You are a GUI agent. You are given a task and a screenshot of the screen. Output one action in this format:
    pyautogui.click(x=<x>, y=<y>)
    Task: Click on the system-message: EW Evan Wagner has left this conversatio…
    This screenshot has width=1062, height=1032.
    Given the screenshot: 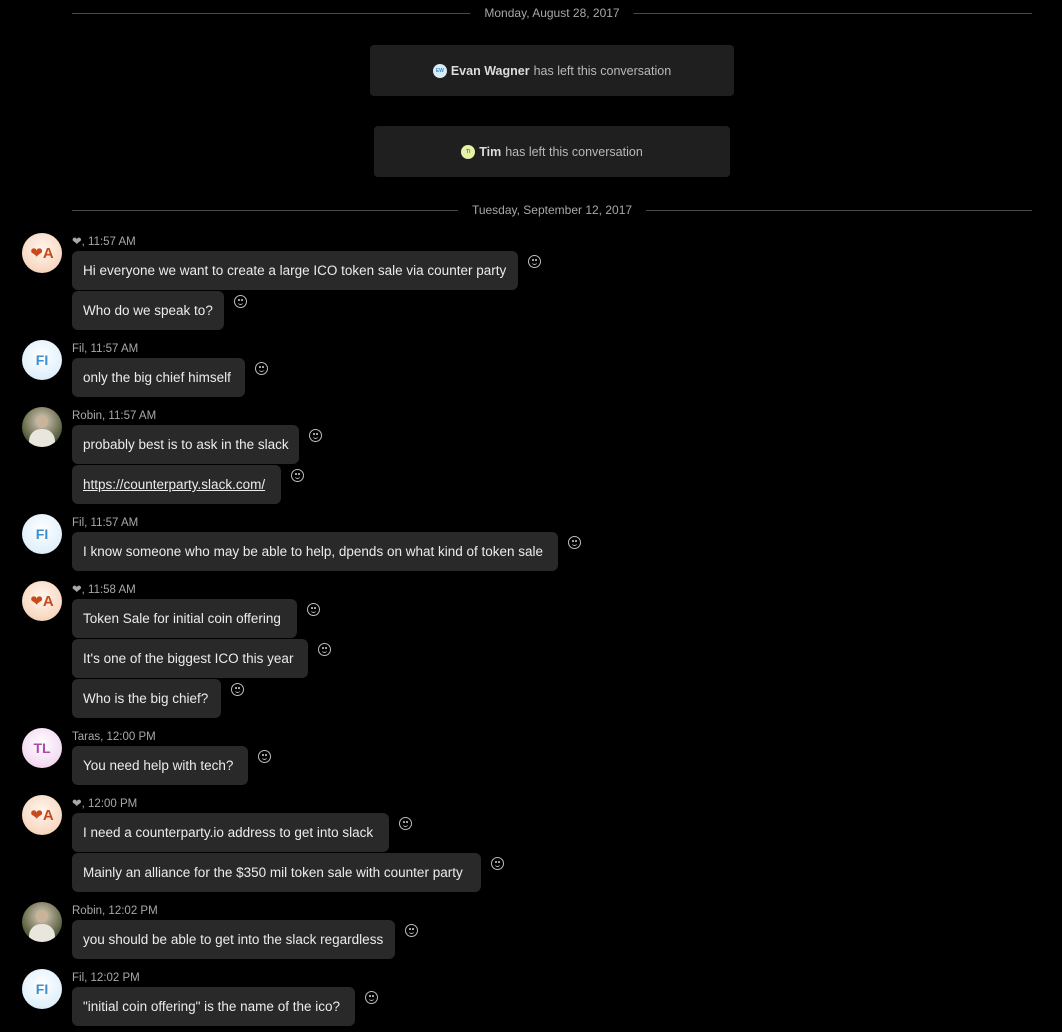 What is the action you would take?
    pyautogui.click(x=552, y=70)
    